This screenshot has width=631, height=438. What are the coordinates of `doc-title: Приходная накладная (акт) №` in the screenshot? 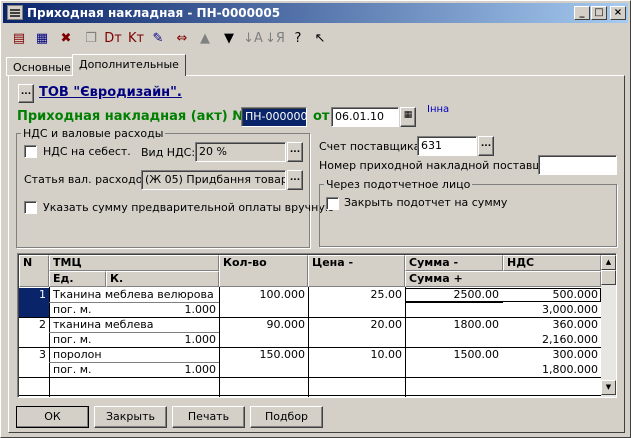 It's located at (132, 116).